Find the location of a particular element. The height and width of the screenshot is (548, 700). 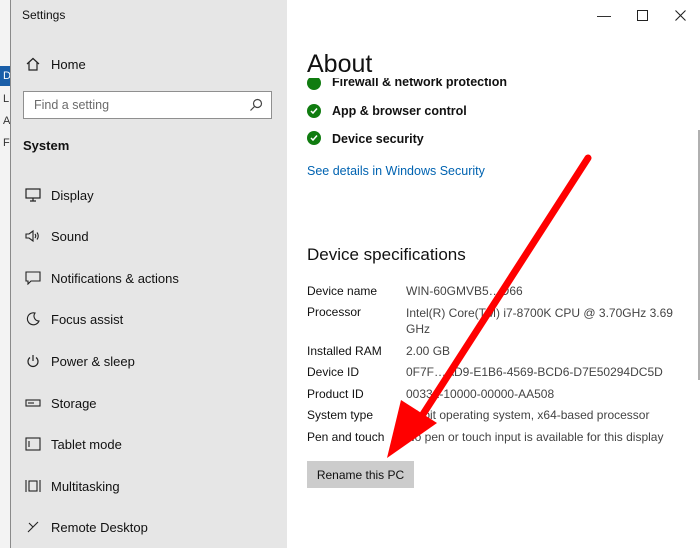

security-item-clipped: Firewall & network protection is located at coordinates (477, 84).